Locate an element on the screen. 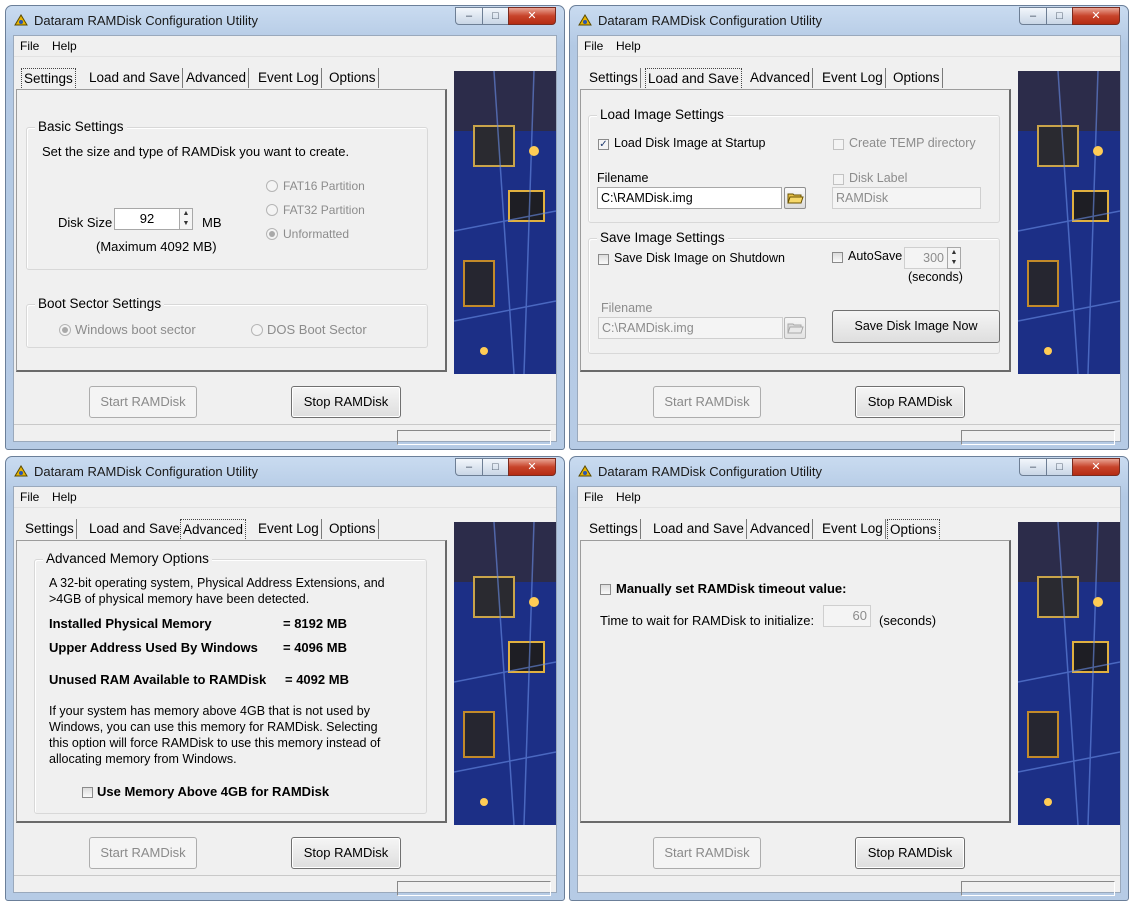 This screenshot has height=907, width=1133. fat16-radio is located at coordinates (272, 186).